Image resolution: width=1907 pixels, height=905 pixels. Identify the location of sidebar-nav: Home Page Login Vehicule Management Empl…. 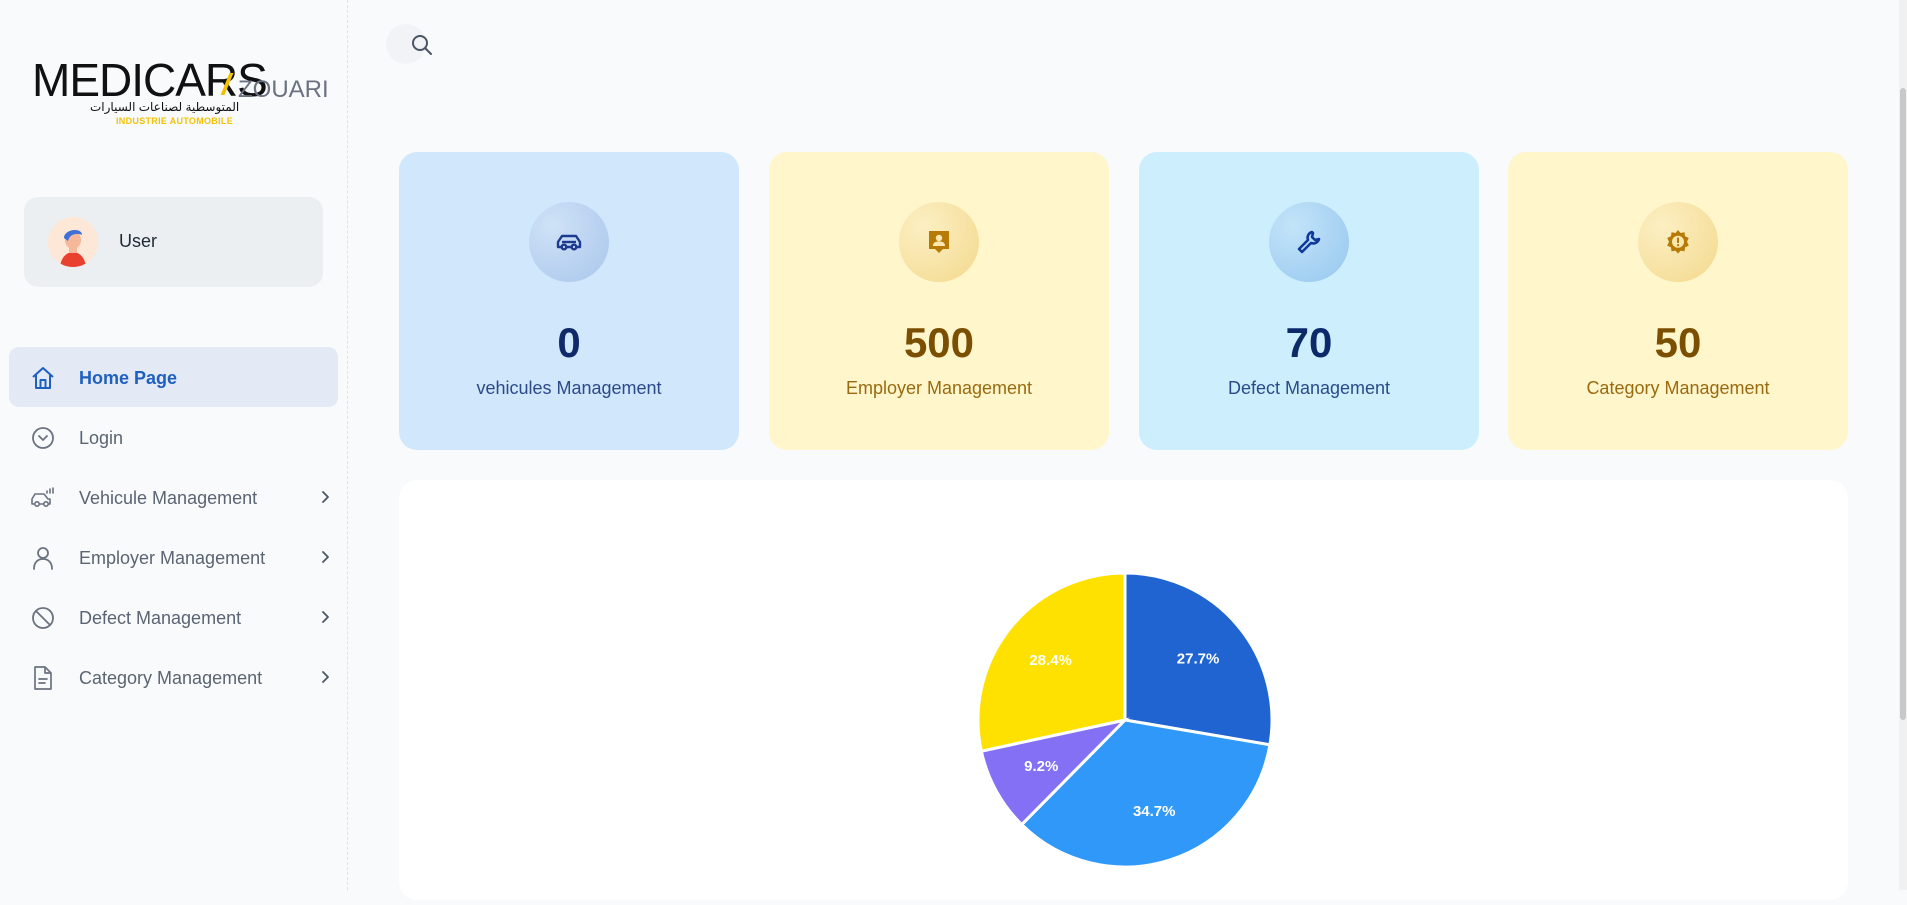
(173, 527).